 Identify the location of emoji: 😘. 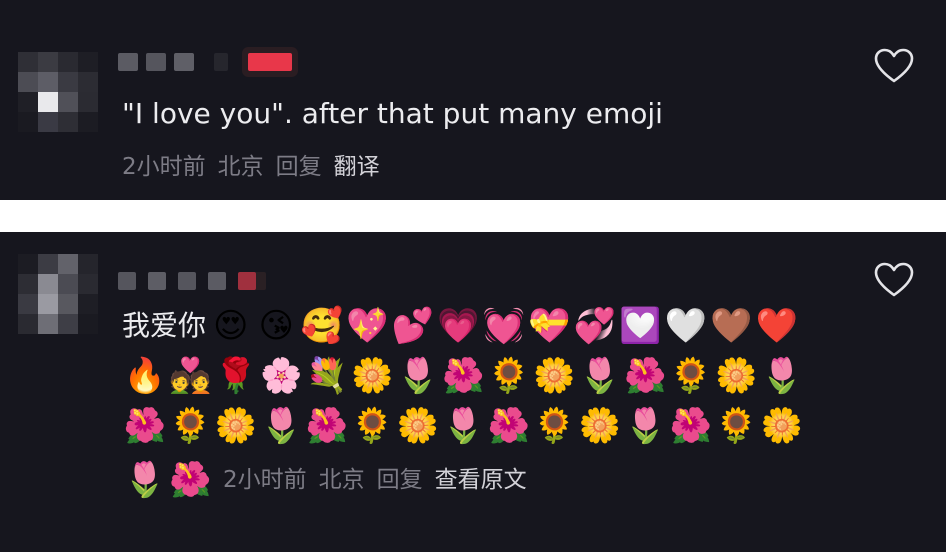
(276, 326).